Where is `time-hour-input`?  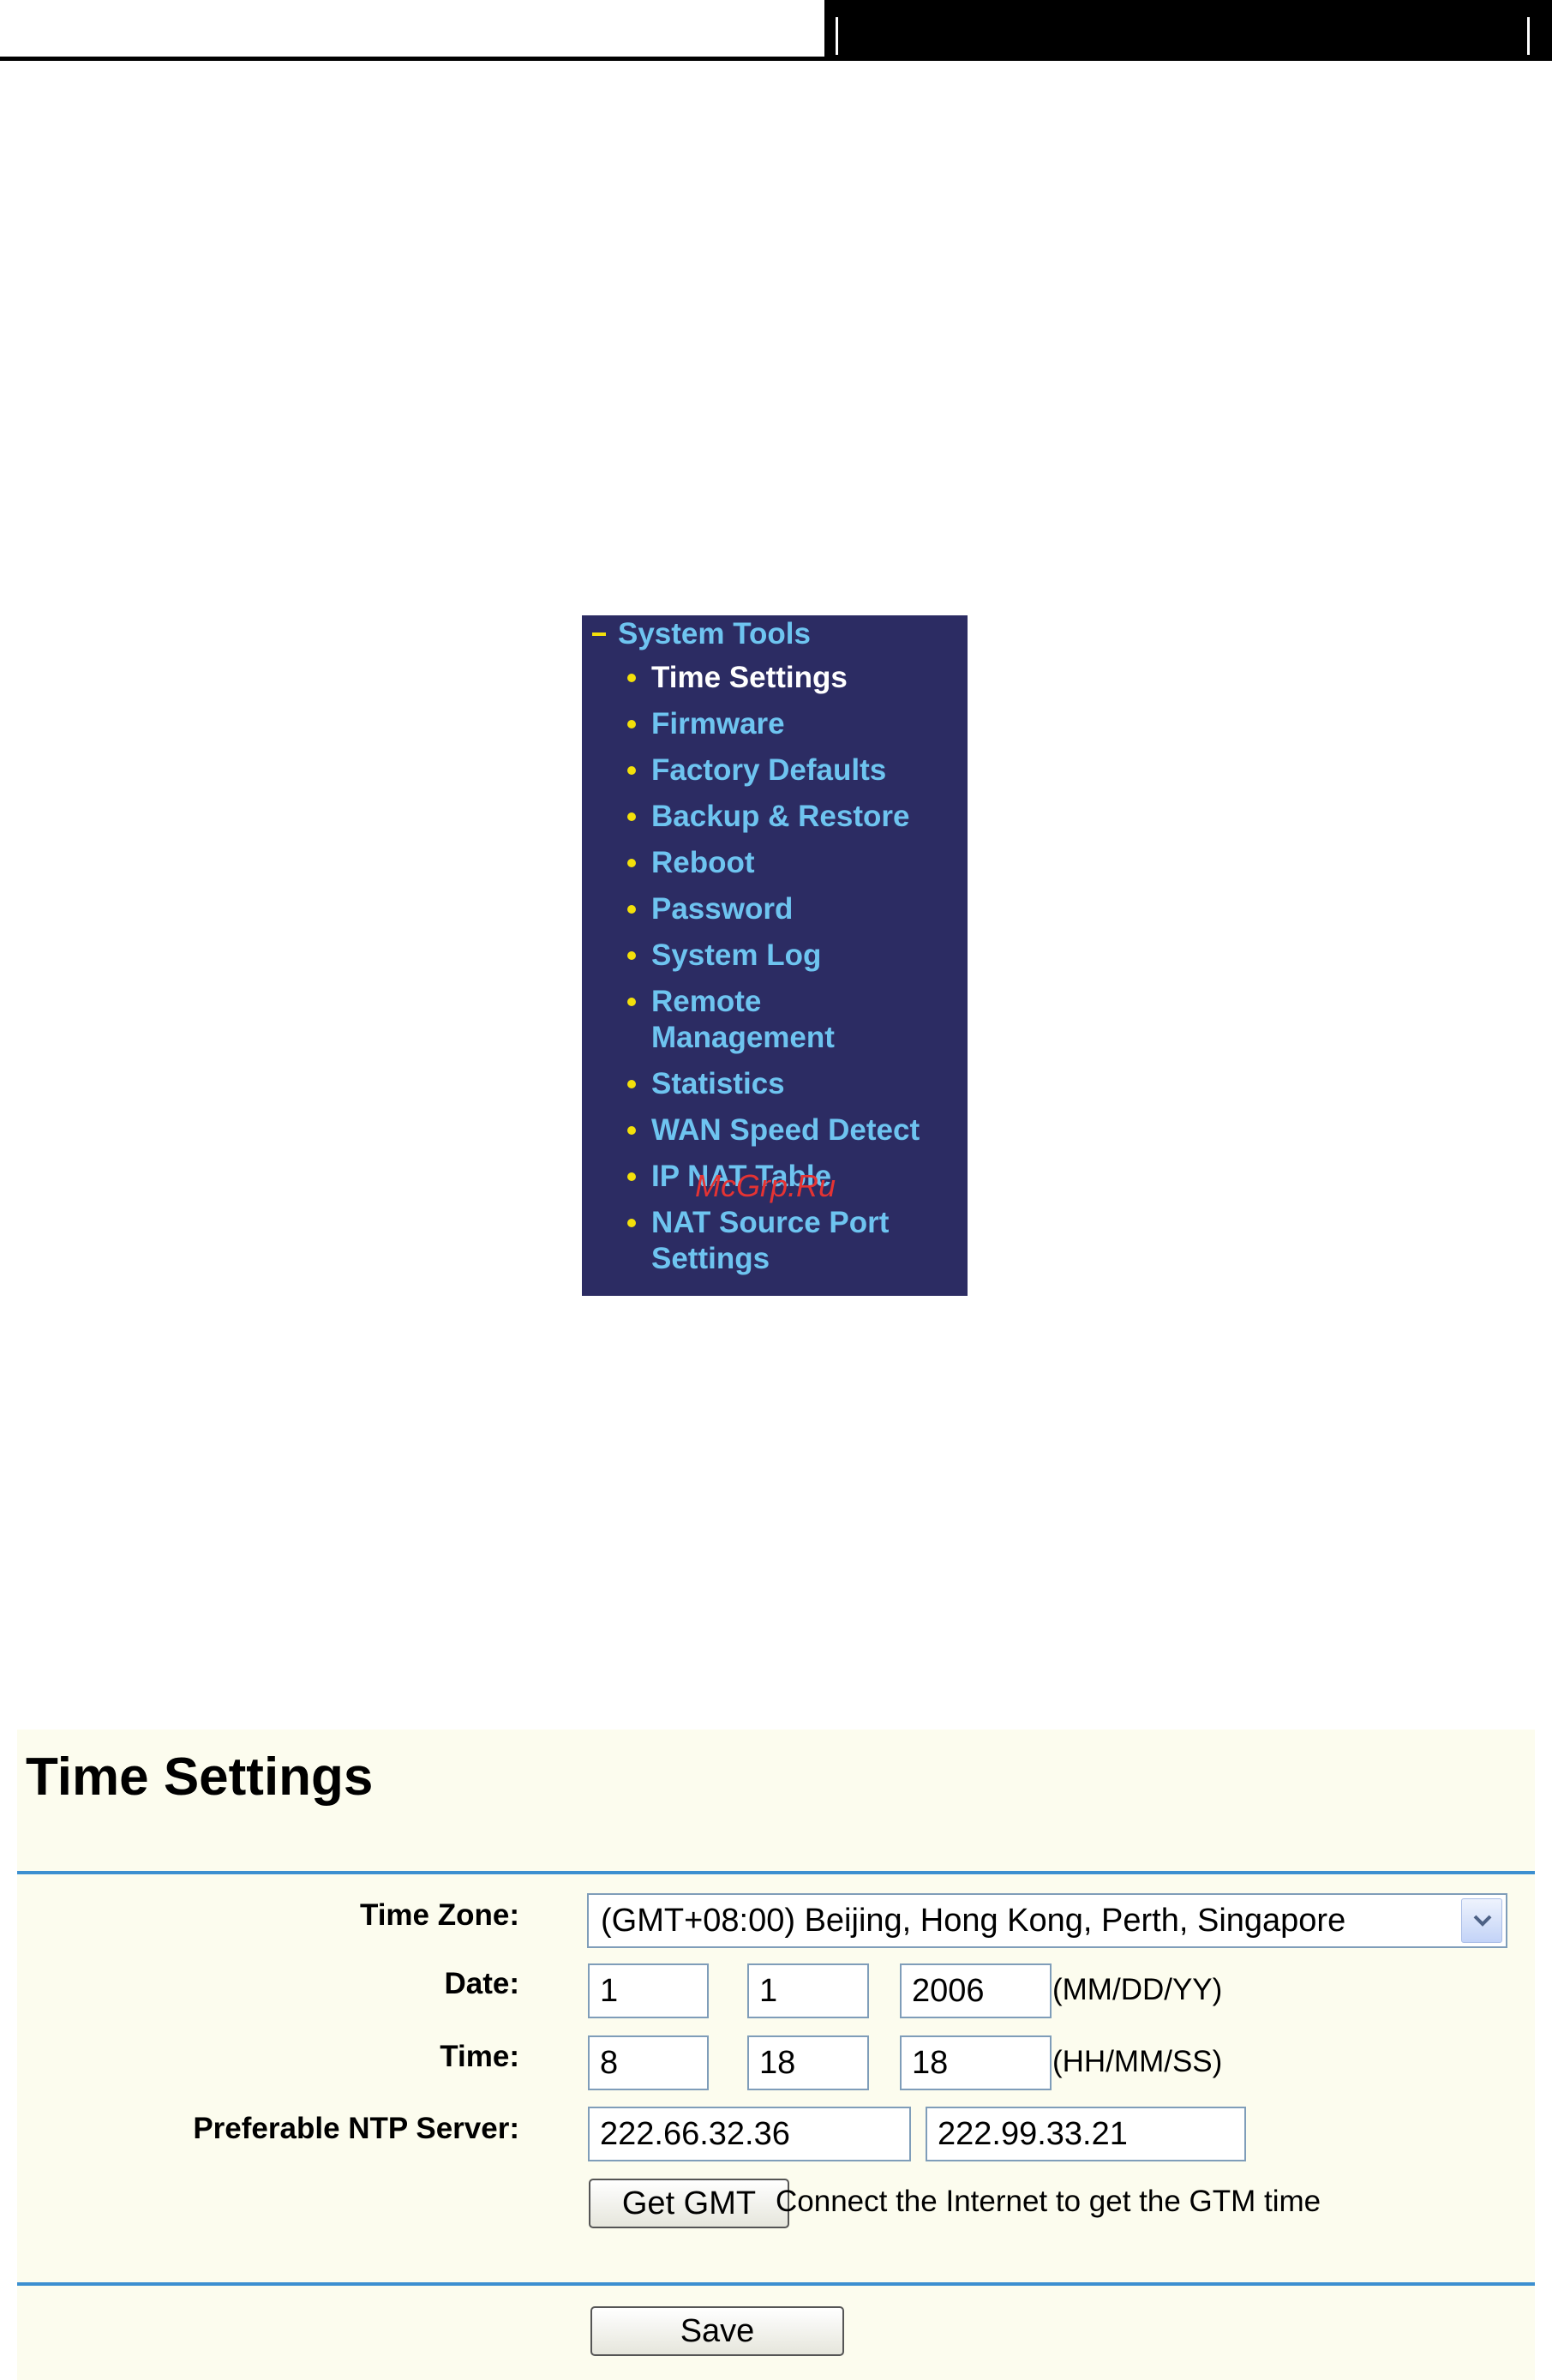
time-hour-input is located at coordinates (649, 2063).